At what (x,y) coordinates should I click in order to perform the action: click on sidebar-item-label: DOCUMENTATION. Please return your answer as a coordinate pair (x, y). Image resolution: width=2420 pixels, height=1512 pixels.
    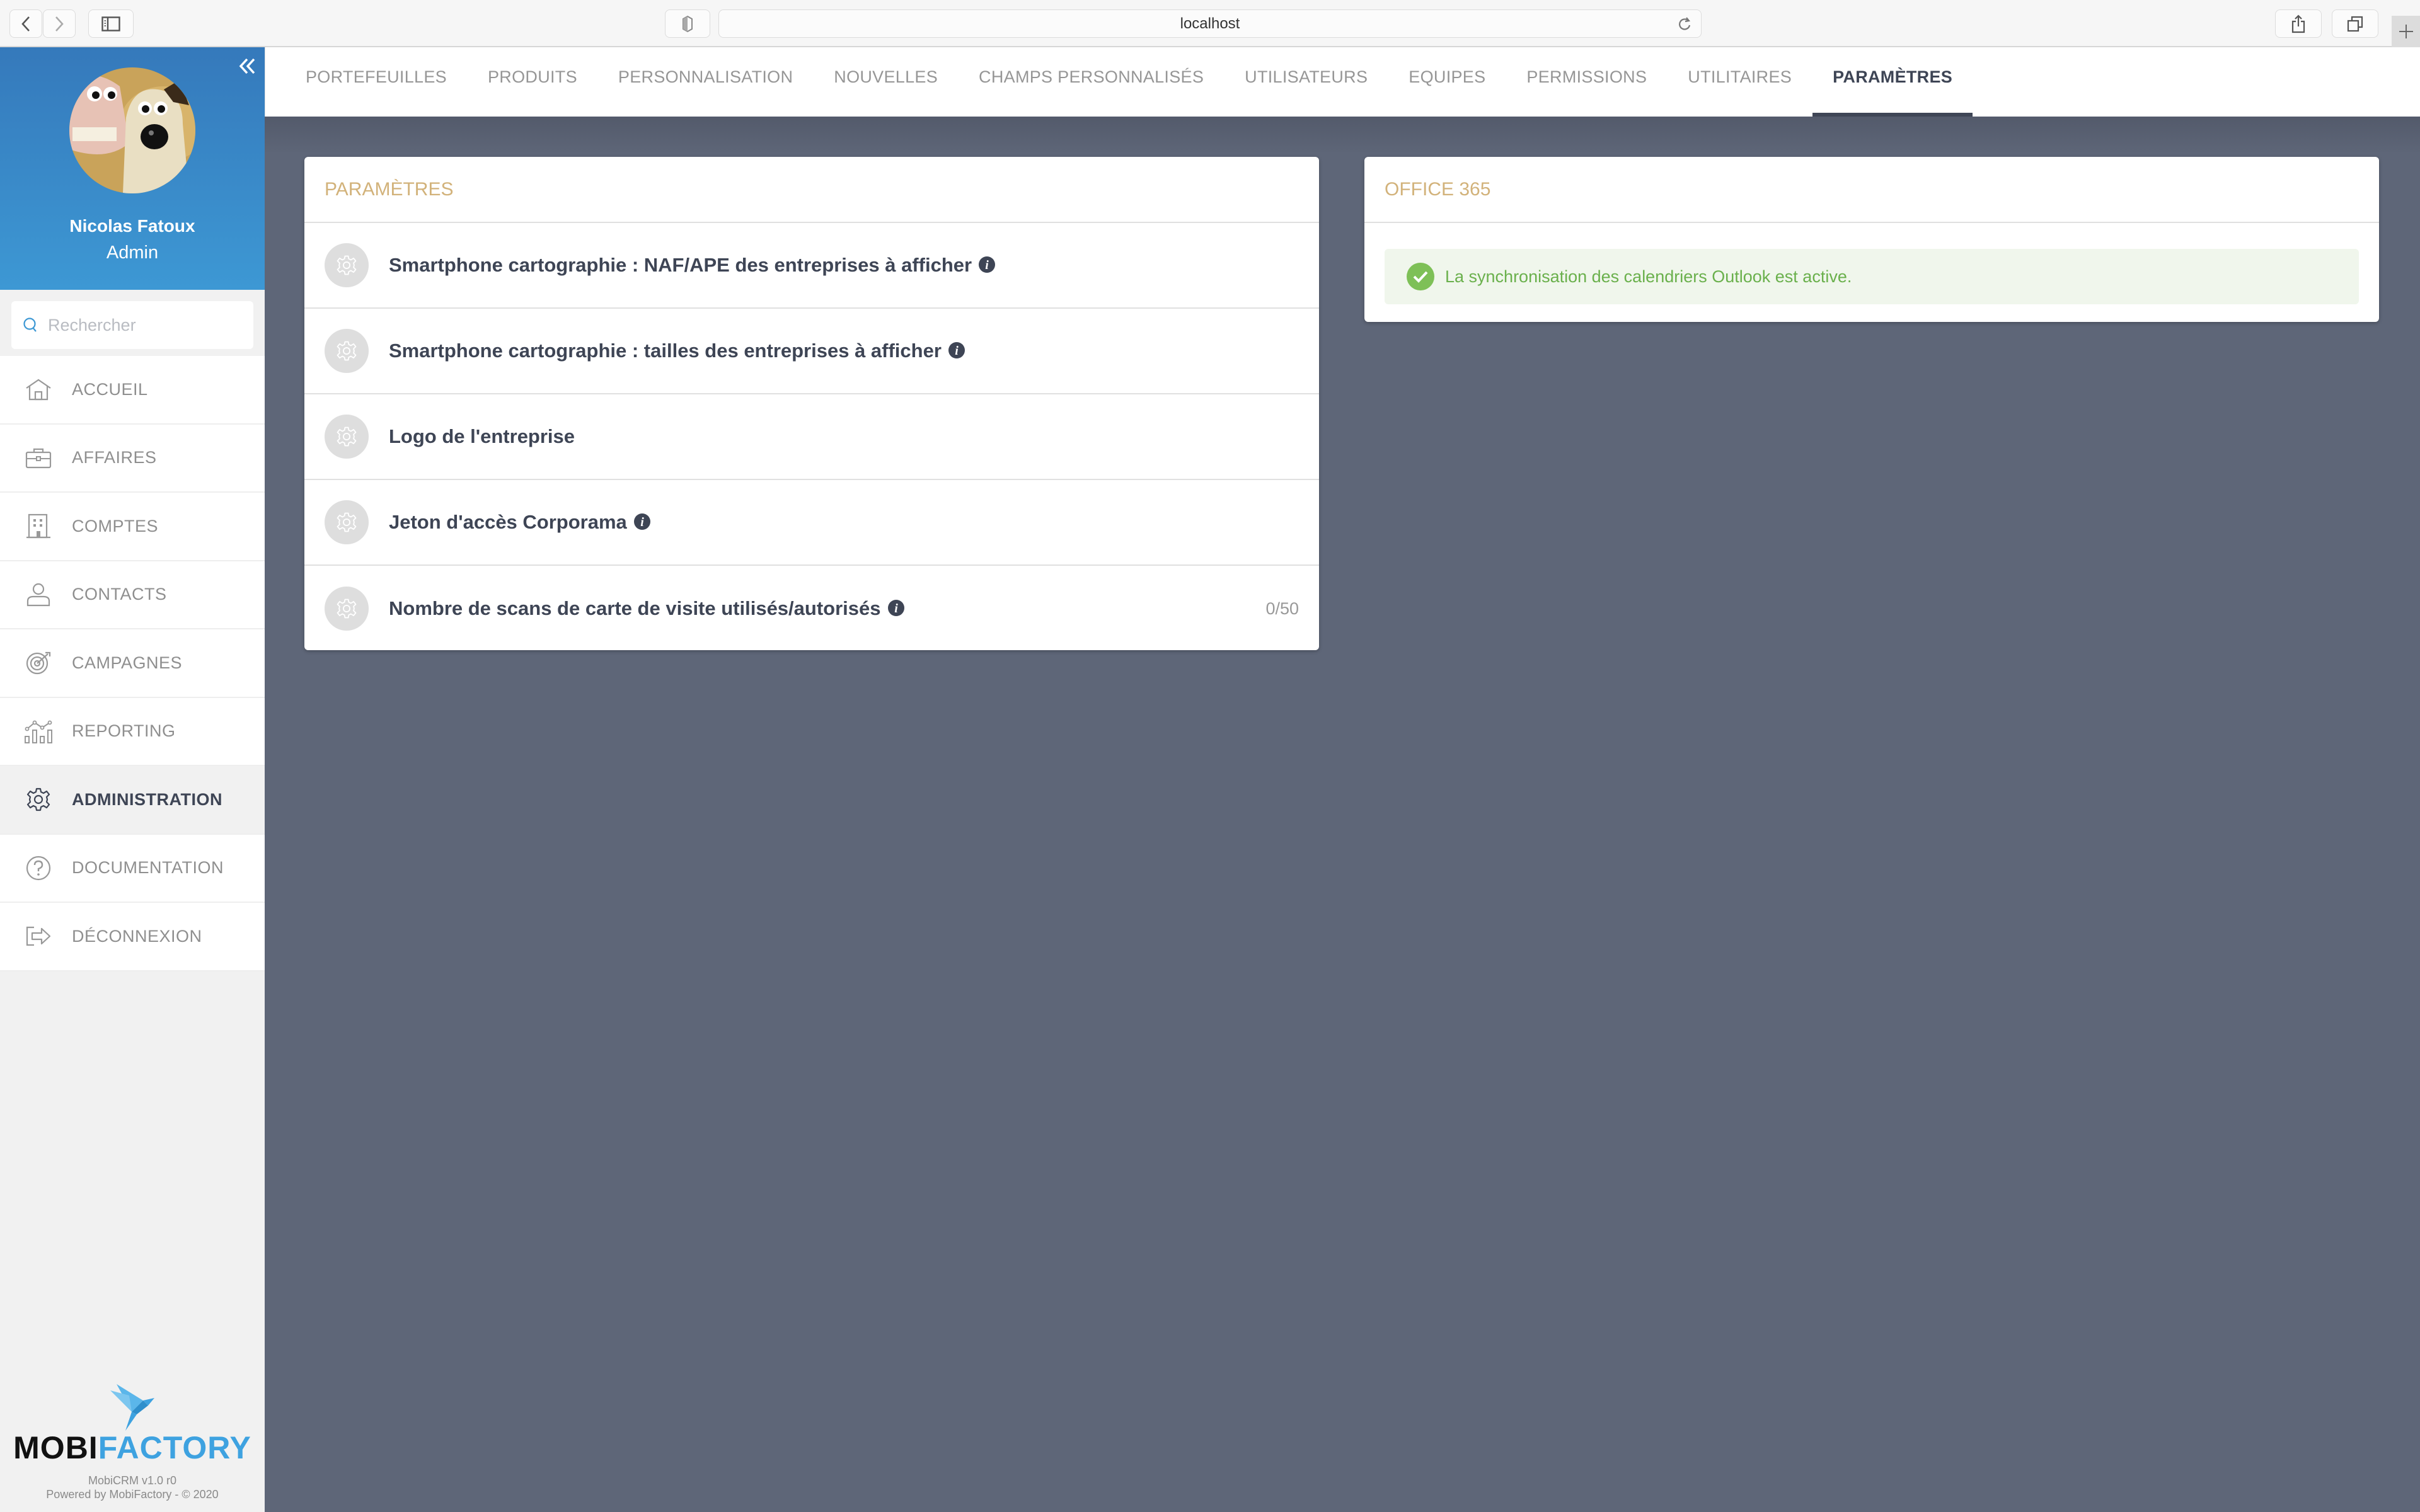
    Looking at the image, I should click on (148, 868).